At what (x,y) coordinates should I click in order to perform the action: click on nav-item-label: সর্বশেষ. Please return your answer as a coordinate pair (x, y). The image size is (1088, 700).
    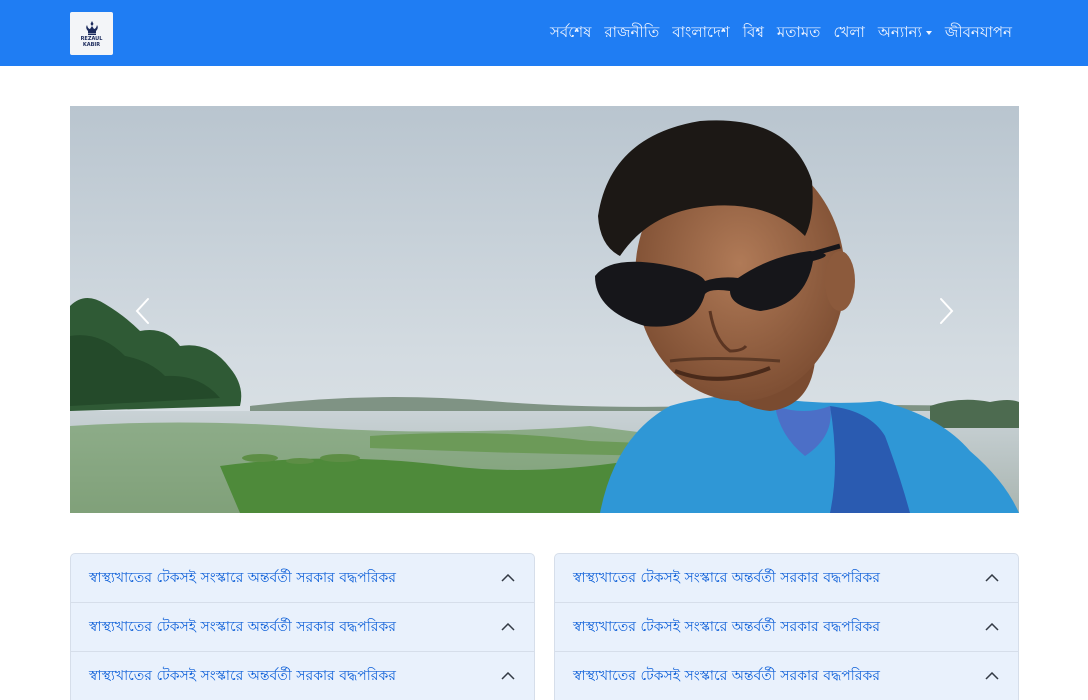
    Looking at the image, I should click on (570, 31).